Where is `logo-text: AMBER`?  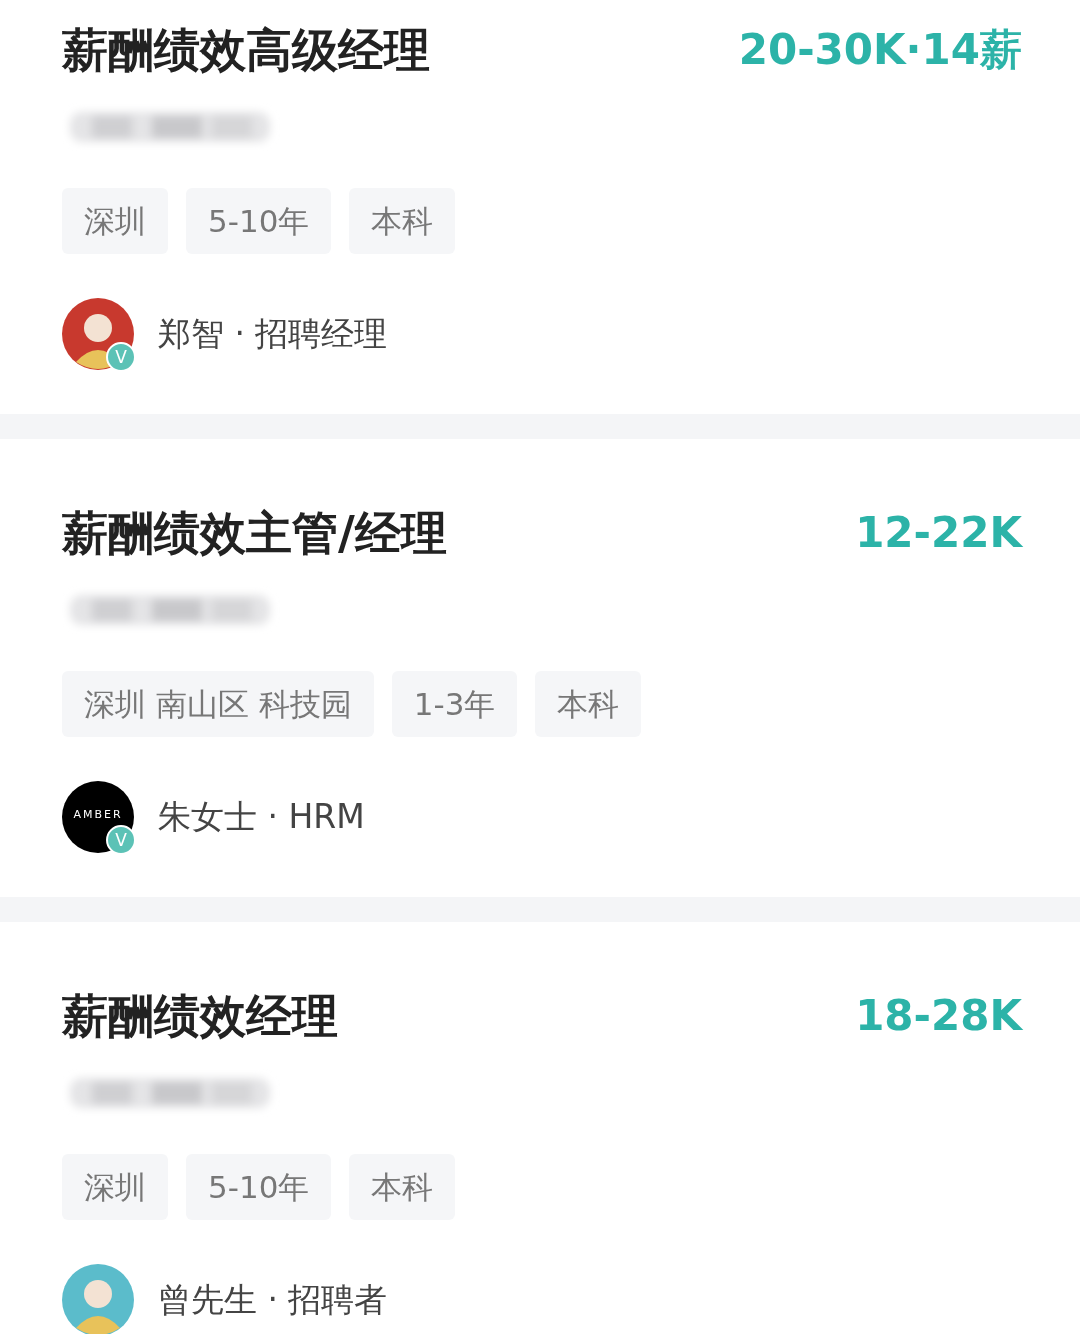
logo-text: AMBER is located at coordinates (98, 815).